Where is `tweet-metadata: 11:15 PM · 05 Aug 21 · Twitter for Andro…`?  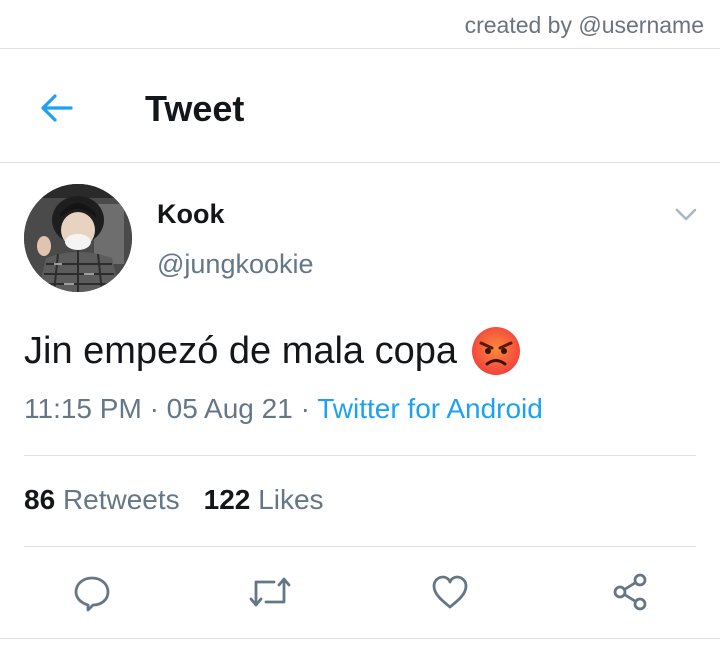 tweet-metadata: 11:15 PM · 05 Aug 21 · Twitter for Andro… is located at coordinates (283, 409).